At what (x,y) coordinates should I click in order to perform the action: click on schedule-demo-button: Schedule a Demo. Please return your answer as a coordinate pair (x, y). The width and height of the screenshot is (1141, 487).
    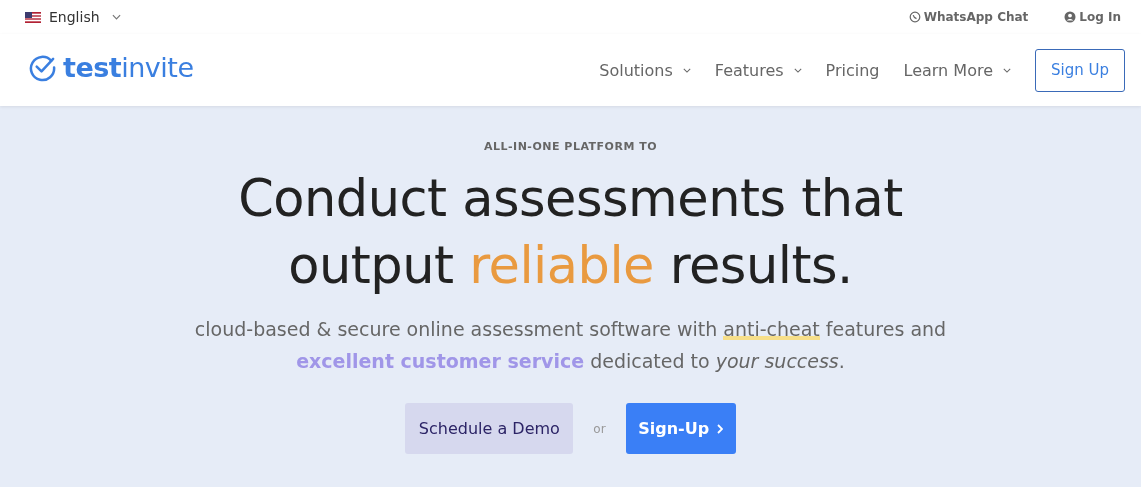
    Looking at the image, I should click on (489, 428).